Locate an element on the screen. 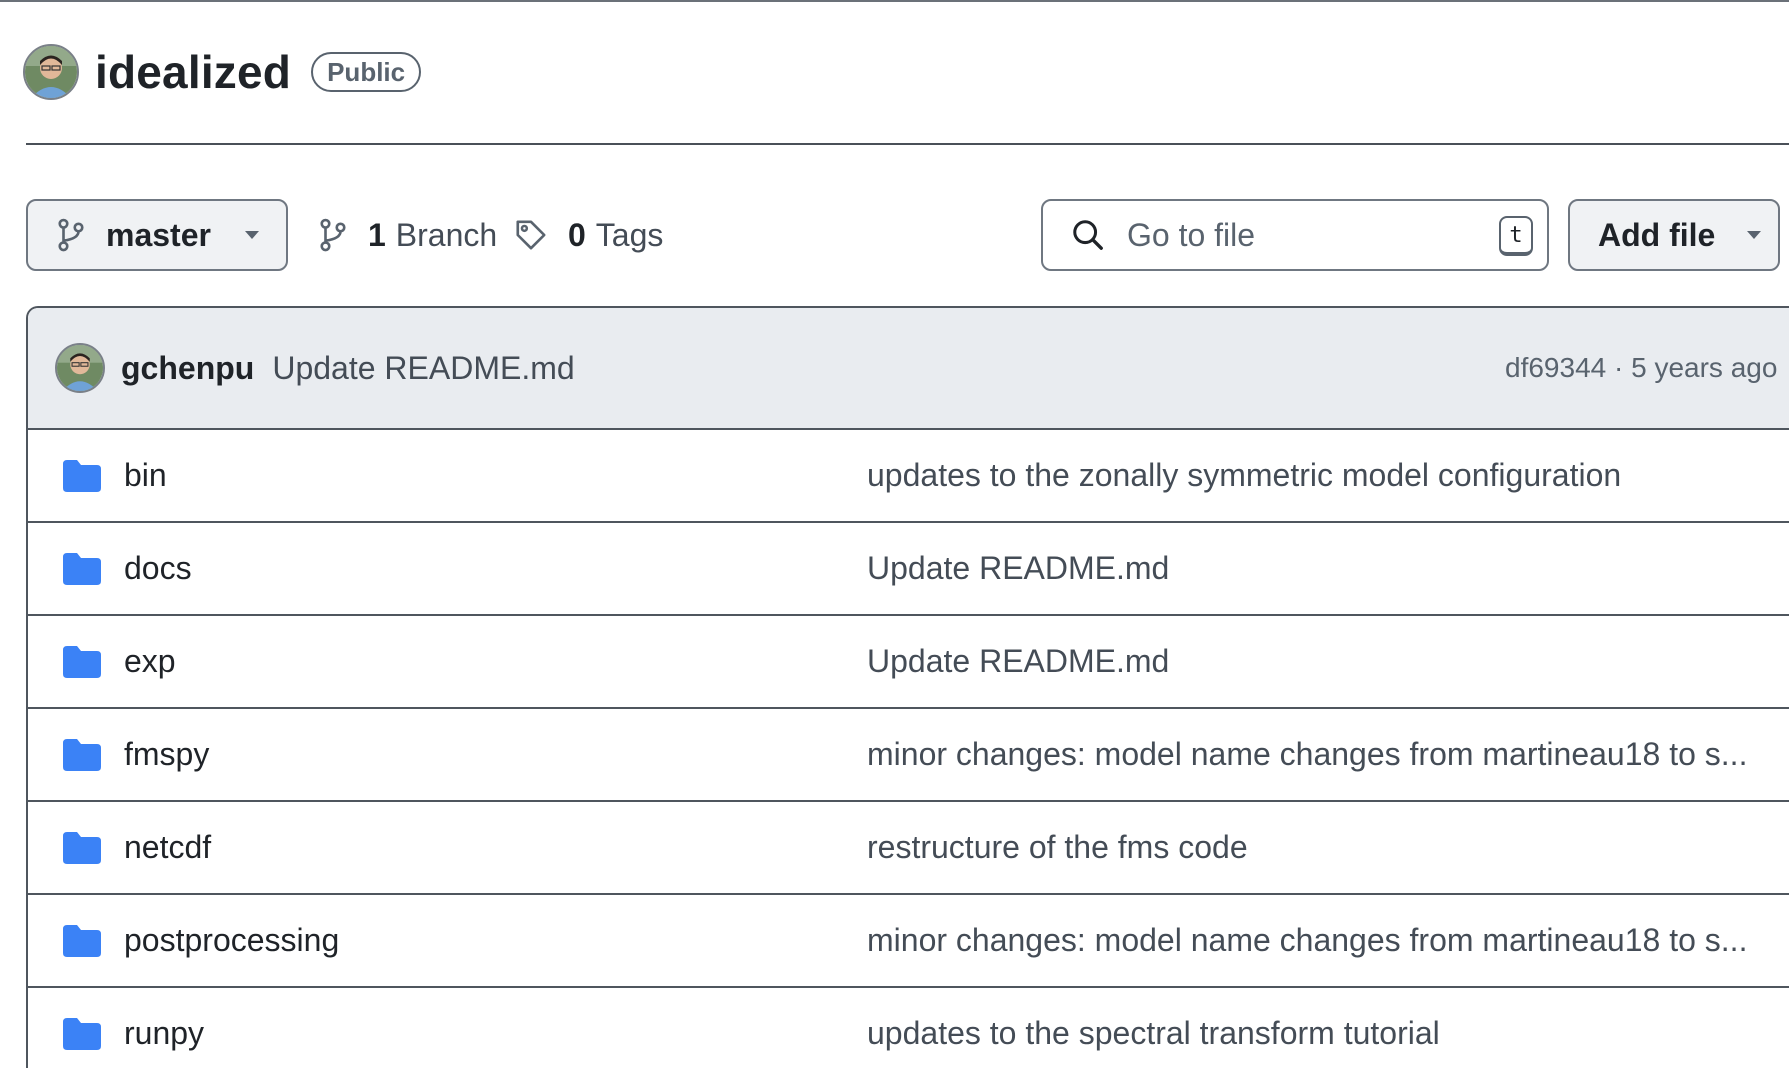 This screenshot has height=1068, width=1789. owner-avatar is located at coordinates (51, 72).